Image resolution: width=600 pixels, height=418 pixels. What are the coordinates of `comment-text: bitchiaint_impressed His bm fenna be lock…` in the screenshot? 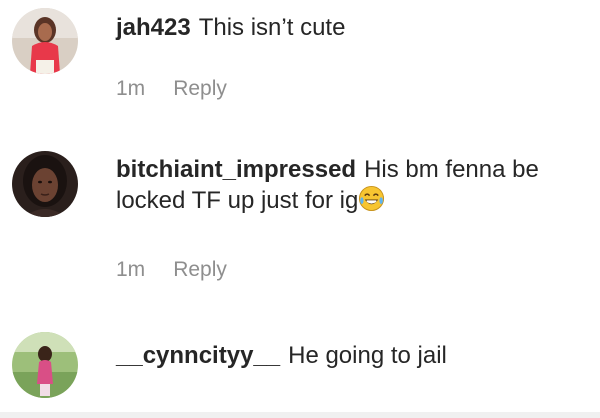 It's located at (356, 185).